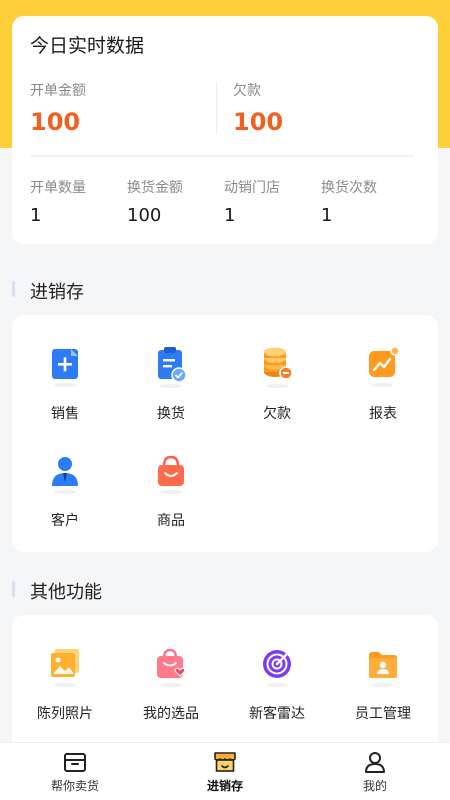  What do you see at coordinates (65, 368) in the screenshot?
I see `sales-document-icon` at bounding box center [65, 368].